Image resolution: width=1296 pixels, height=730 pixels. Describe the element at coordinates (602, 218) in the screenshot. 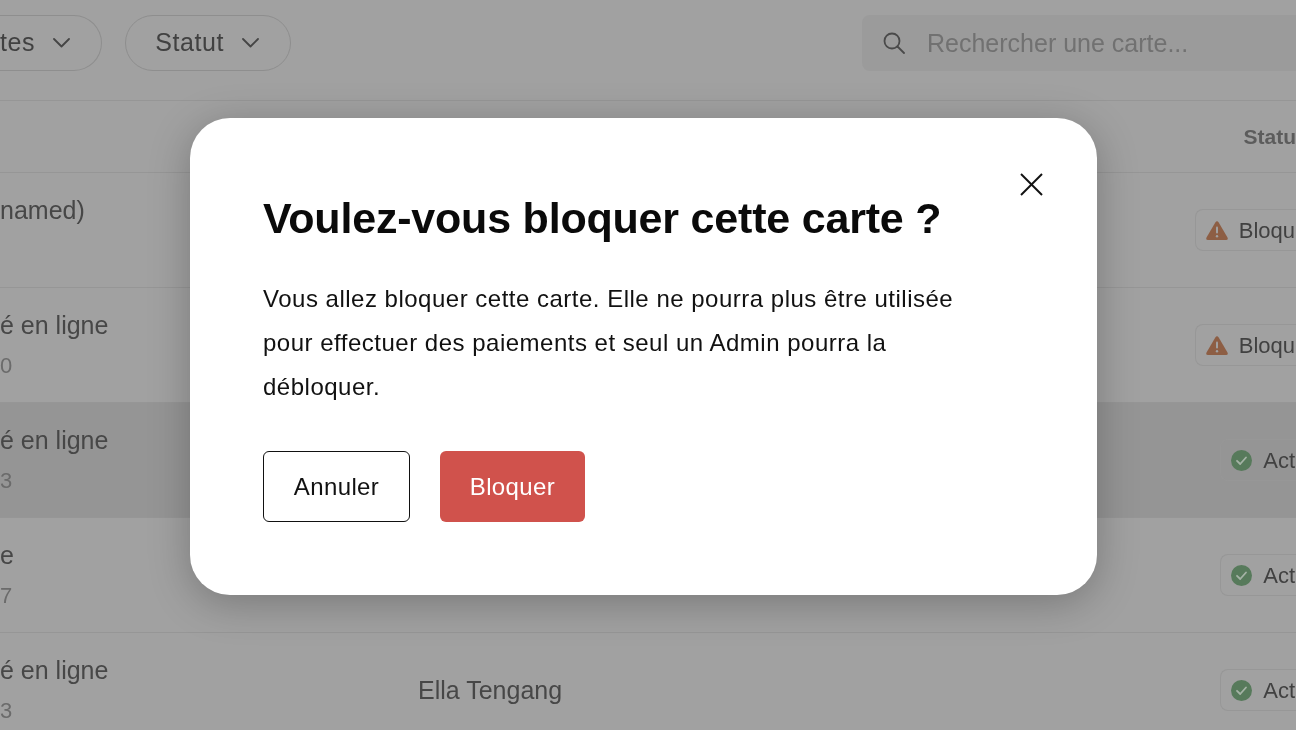

I see `dialog-title: Voulez-vous bloquer cette carte ?` at that location.